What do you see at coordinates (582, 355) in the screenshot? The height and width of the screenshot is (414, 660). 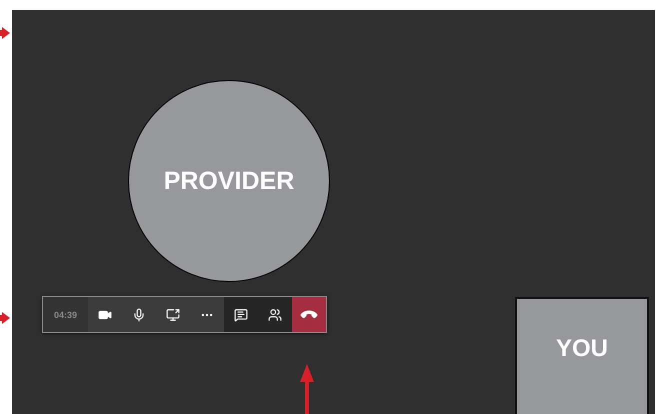 I see `self-view-tile: YOU` at bounding box center [582, 355].